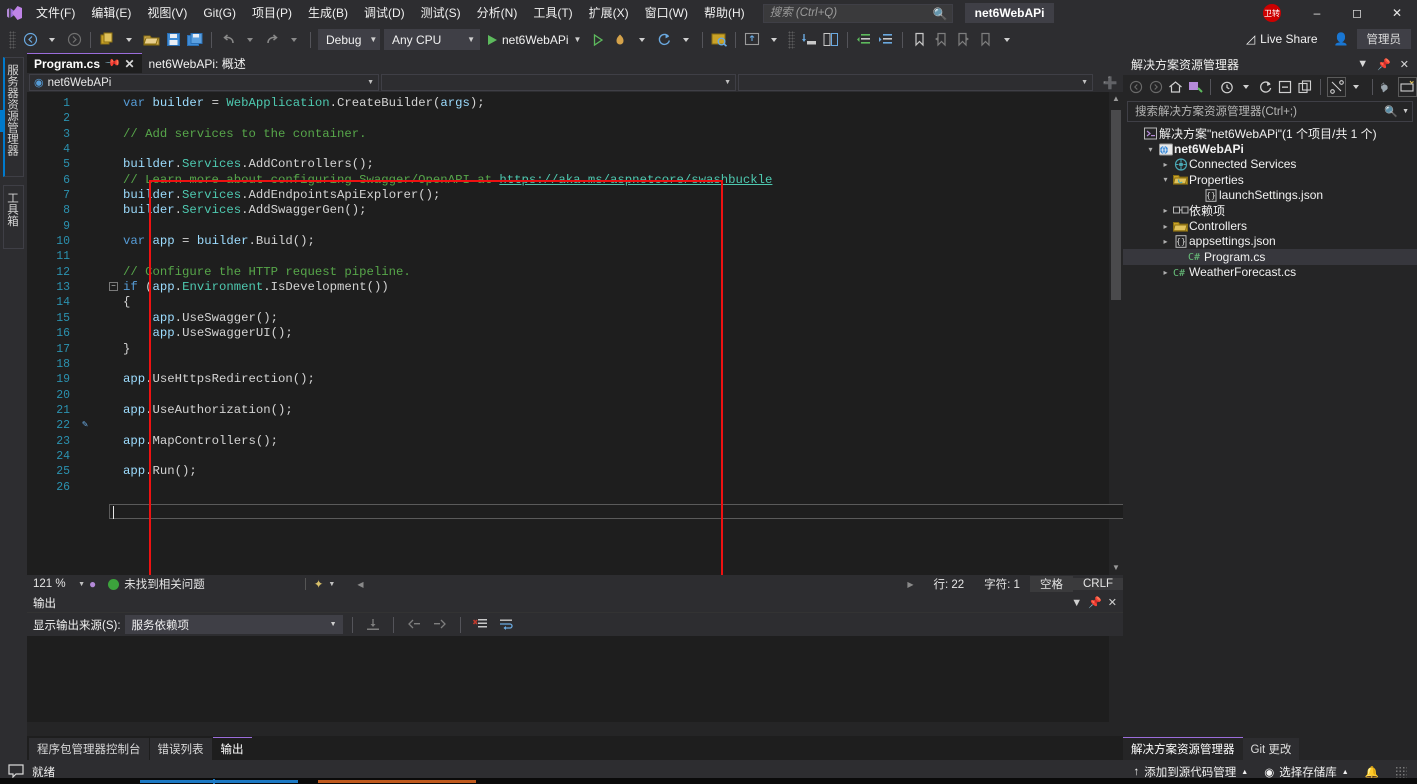  What do you see at coordinates (595, 471) in the screenshot?
I see `code-line: app.Run();` at bounding box center [595, 471].